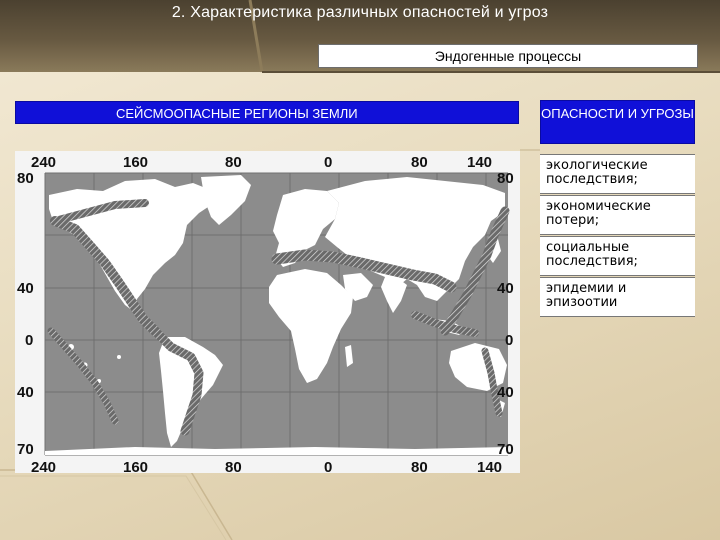 Image resolution: width=720 pixels, height=540 pixels. Describe the element at coordinates (29, 340) in the screenshot. I see `left-axis-label: 0` at that location.